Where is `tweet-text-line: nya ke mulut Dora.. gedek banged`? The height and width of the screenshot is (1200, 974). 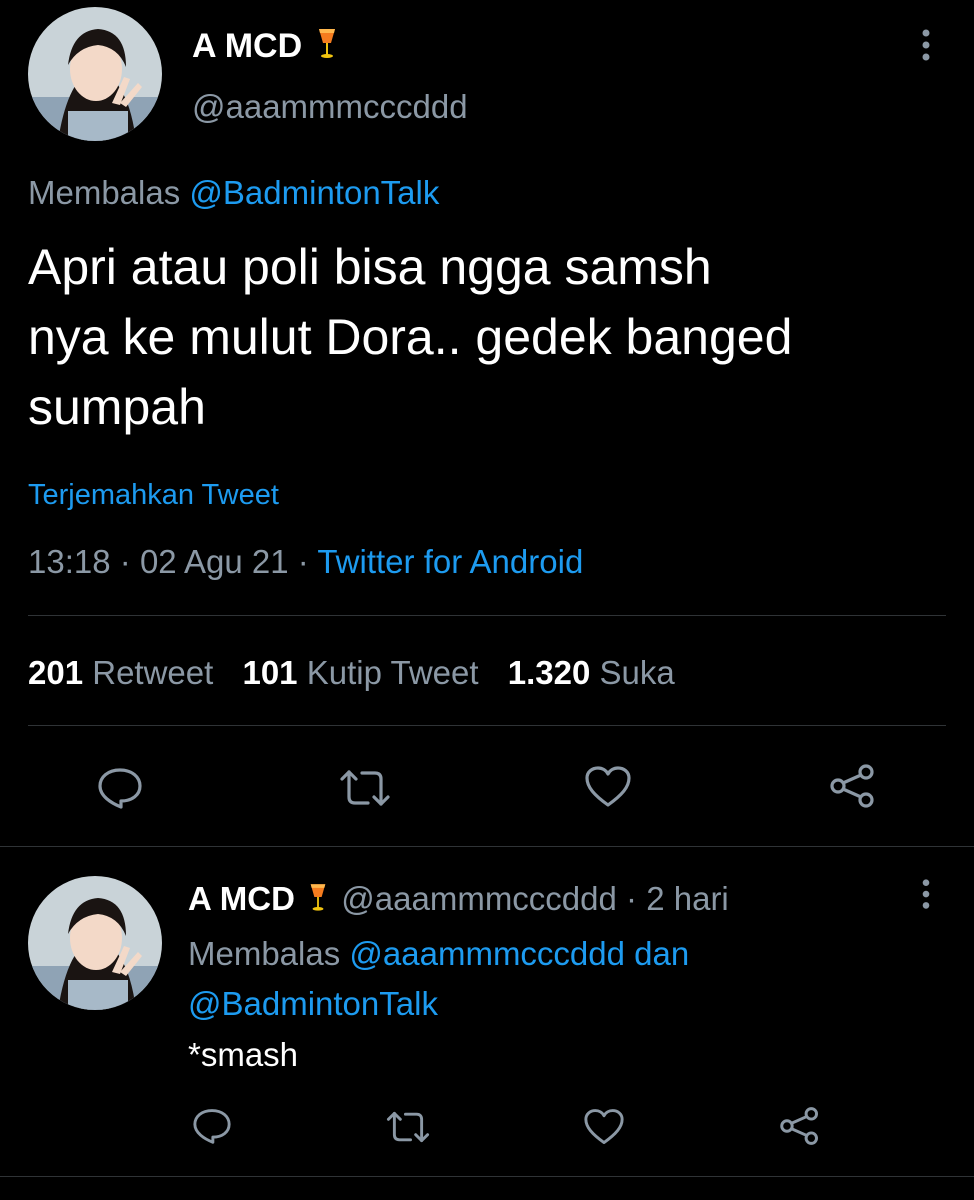 tweet-text-line: nya ke mulut Dora.. gedek banged is located at coordinates (410, 337).